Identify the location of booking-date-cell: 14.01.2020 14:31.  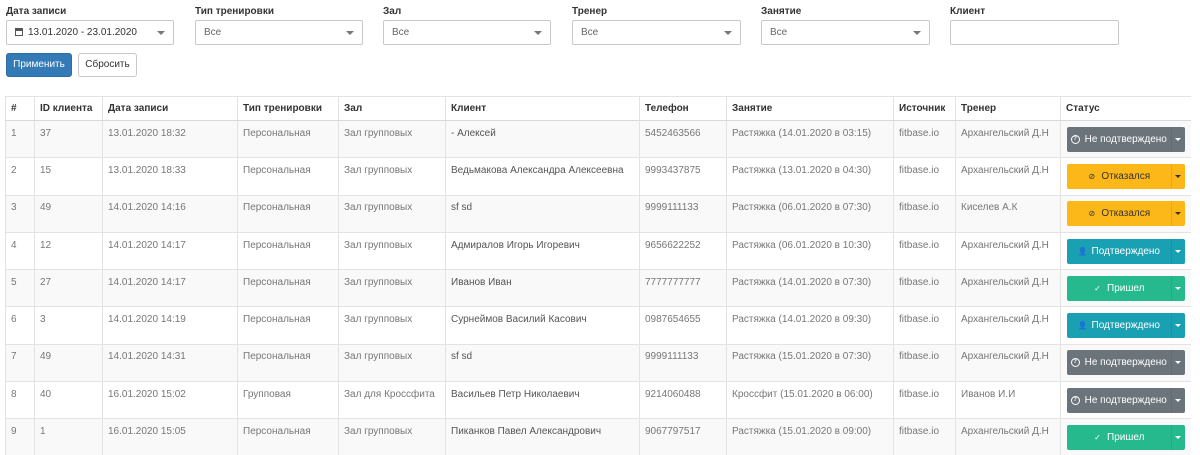
(170, 362).